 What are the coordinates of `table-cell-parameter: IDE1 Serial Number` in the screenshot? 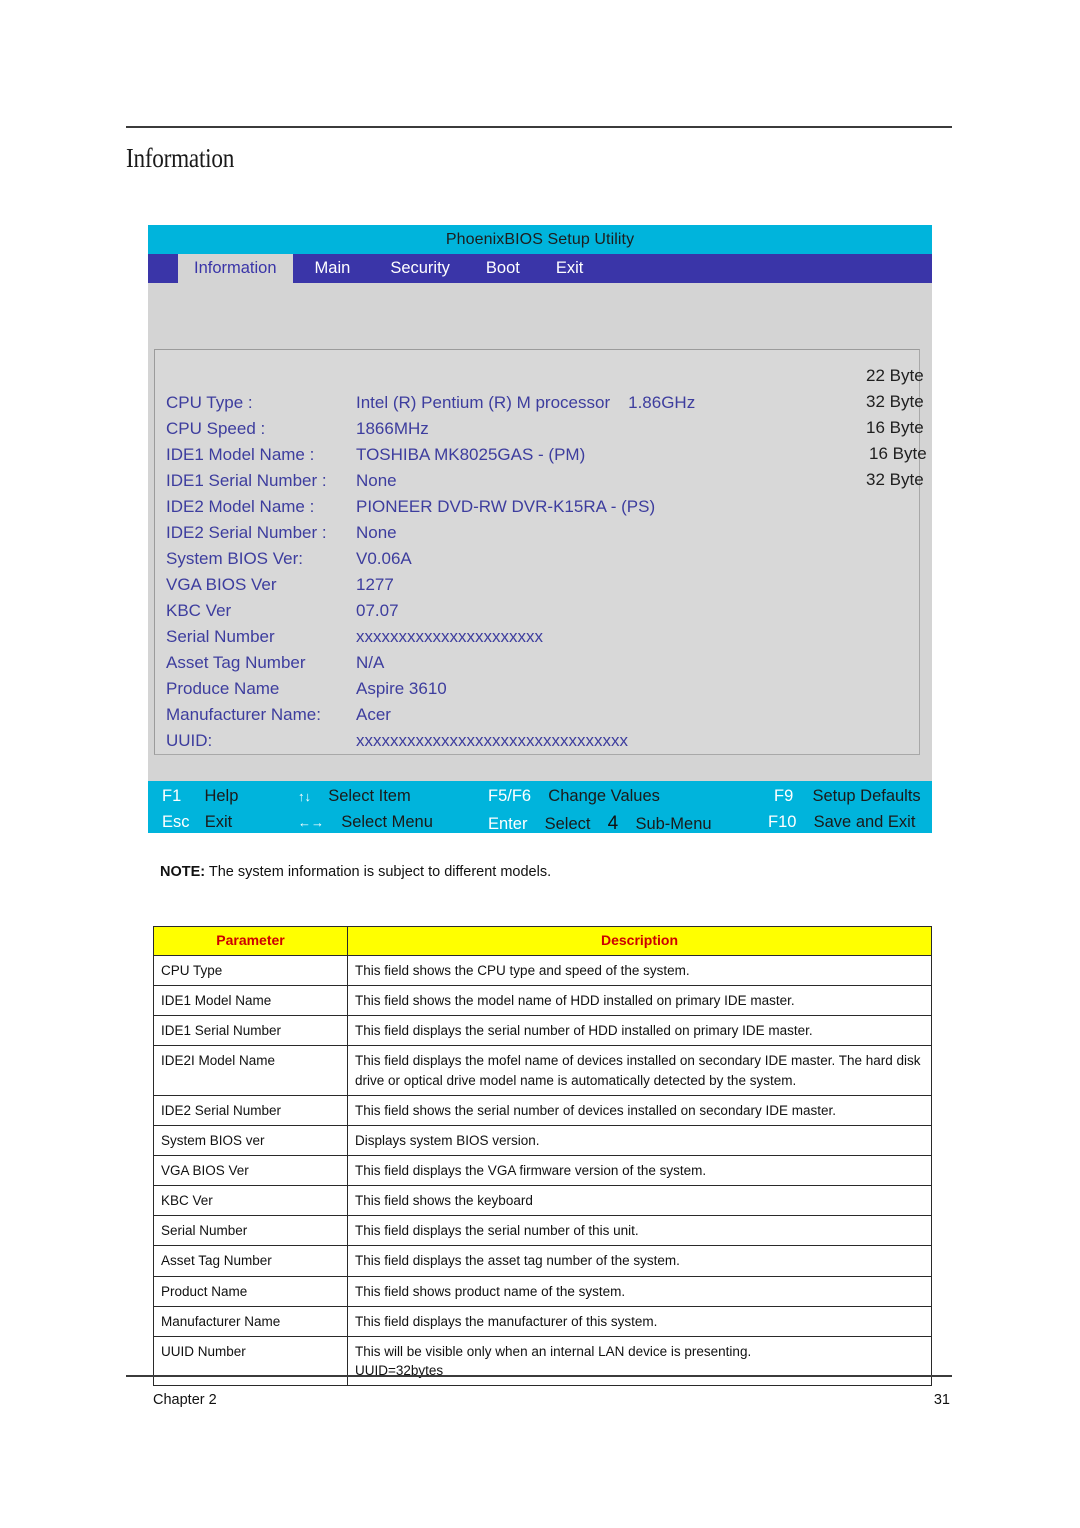 It's located at (250, 1031).